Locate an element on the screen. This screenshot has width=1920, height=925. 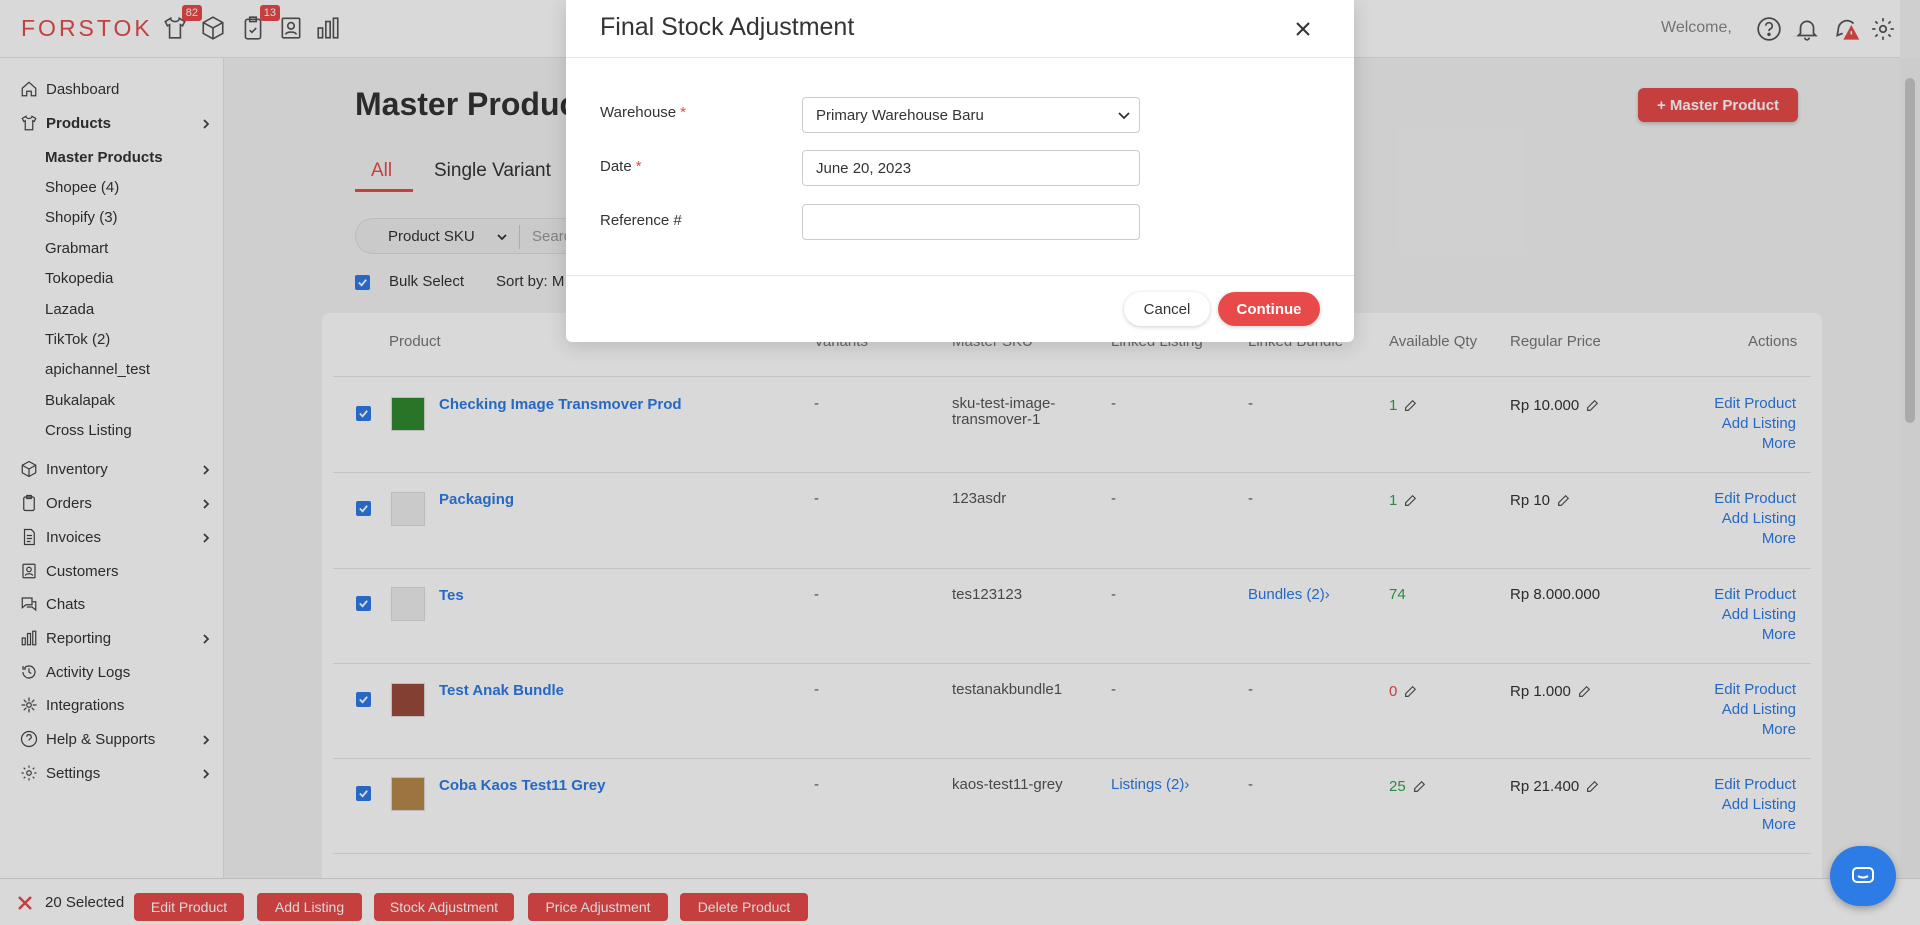
chat-widget-button is located at coordinates (1863, 876).